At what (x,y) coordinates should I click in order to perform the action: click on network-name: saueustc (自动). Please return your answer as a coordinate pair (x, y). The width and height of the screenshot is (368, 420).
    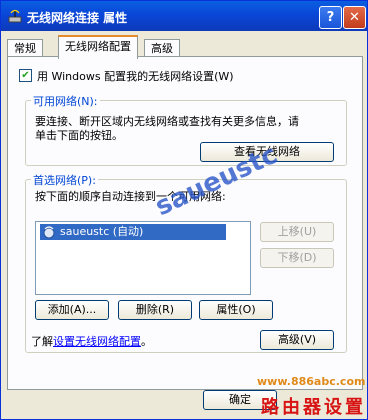
    Looking at the image, I should click on (102, 231).